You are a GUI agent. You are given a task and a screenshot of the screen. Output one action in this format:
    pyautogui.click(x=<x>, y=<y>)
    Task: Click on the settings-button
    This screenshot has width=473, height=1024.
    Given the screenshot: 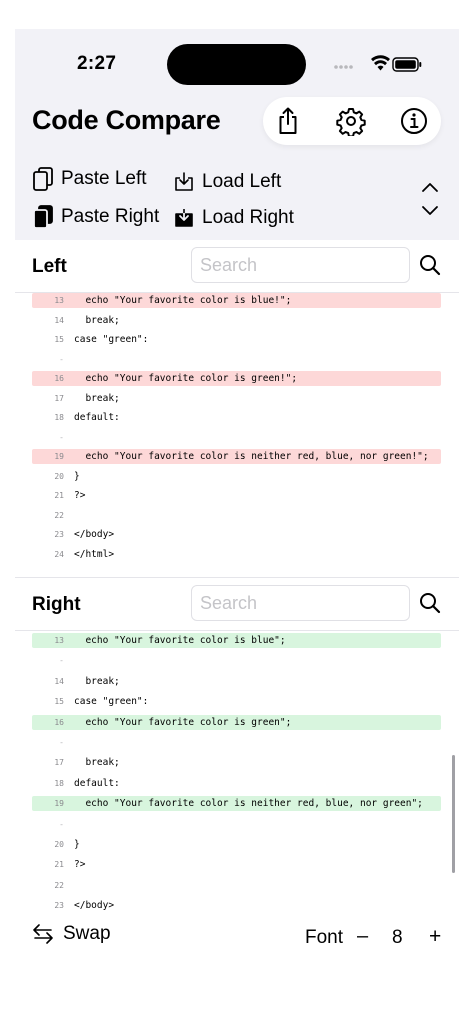 What is the action you would take?
    pyautogui.click(x=351, y=121)
    